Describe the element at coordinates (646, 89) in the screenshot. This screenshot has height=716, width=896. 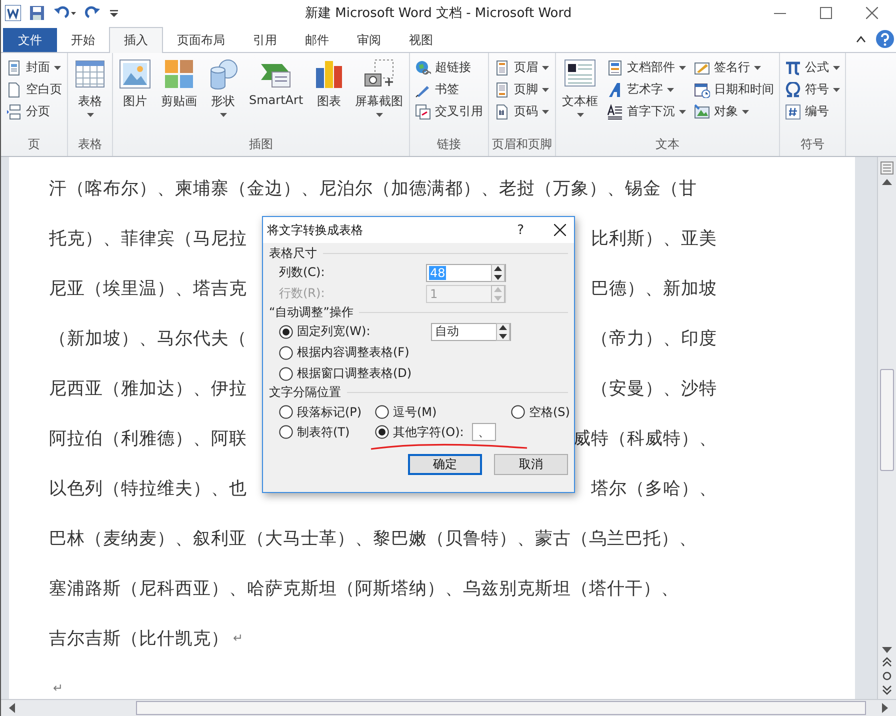
I see `ribbon-button: 艺术字` at that location.